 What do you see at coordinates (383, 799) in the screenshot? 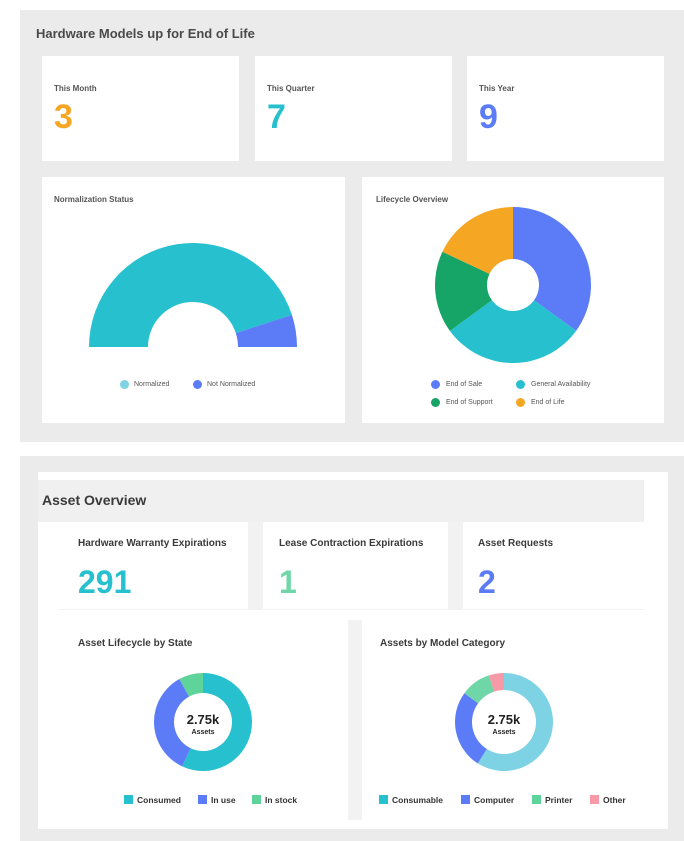
I see `legend-consumable-square` at bounding box center [383, 799].